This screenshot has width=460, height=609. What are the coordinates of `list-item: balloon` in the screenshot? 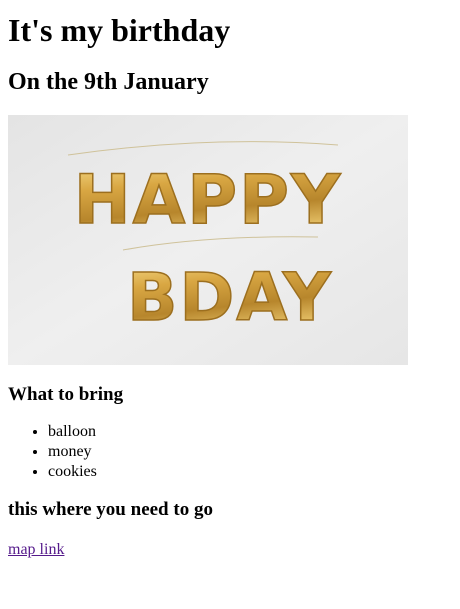 It's located at (250, 432).